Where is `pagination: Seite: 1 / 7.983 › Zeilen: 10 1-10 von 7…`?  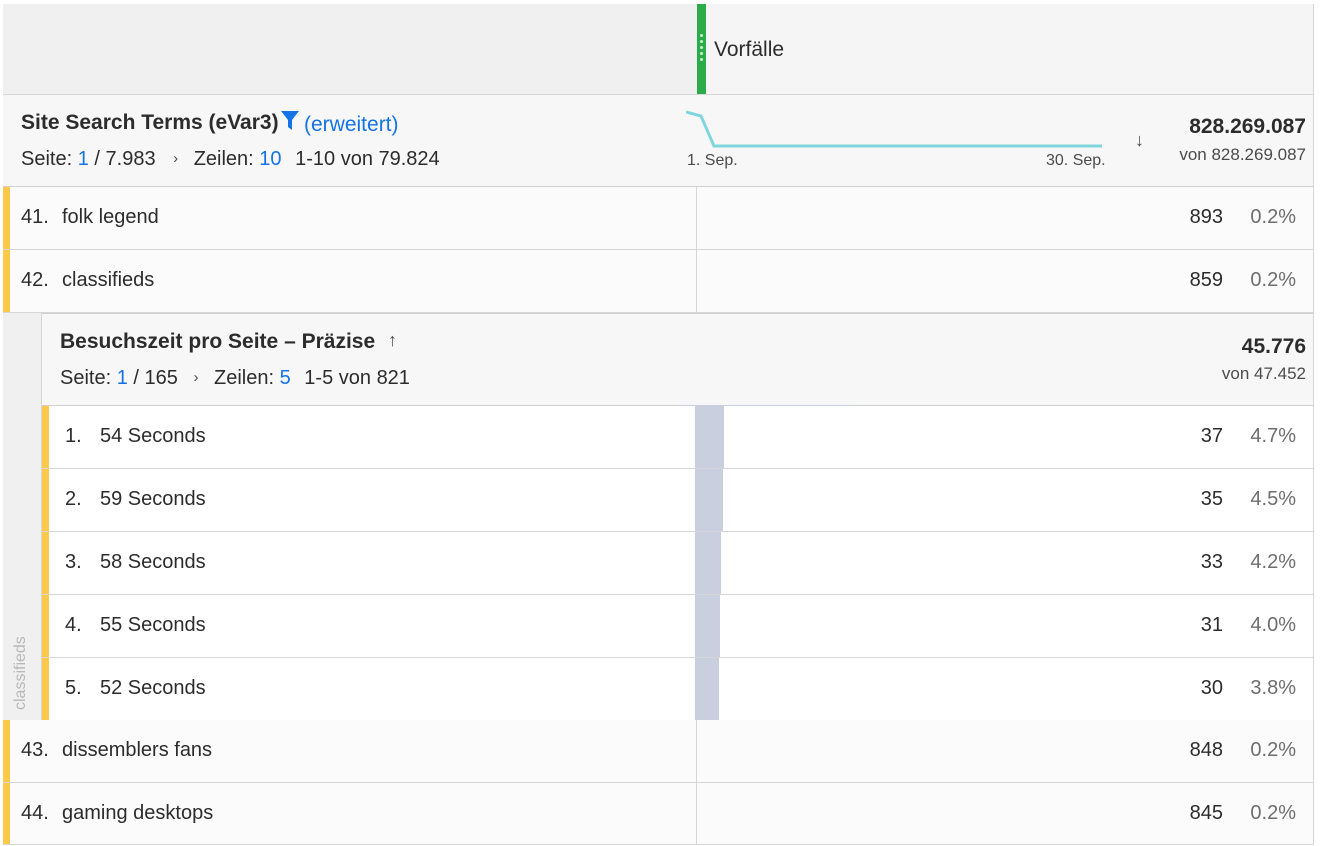
pagination: Seite: 1 / 7.983 › Zeilen: 10 1-10 von 7… is located at coordinates (230, 159).